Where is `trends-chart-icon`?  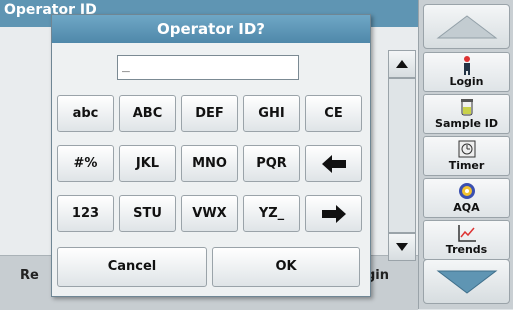
trends-chart-icon is located at coordinates (466, 233).